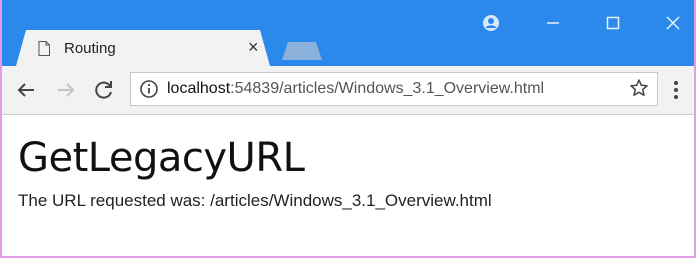 This screenshot has width=696, height=260. What do you see at coordinates (104, 90) in the screenshot?
I see `reload-icon` at bounding box center [104, 90].